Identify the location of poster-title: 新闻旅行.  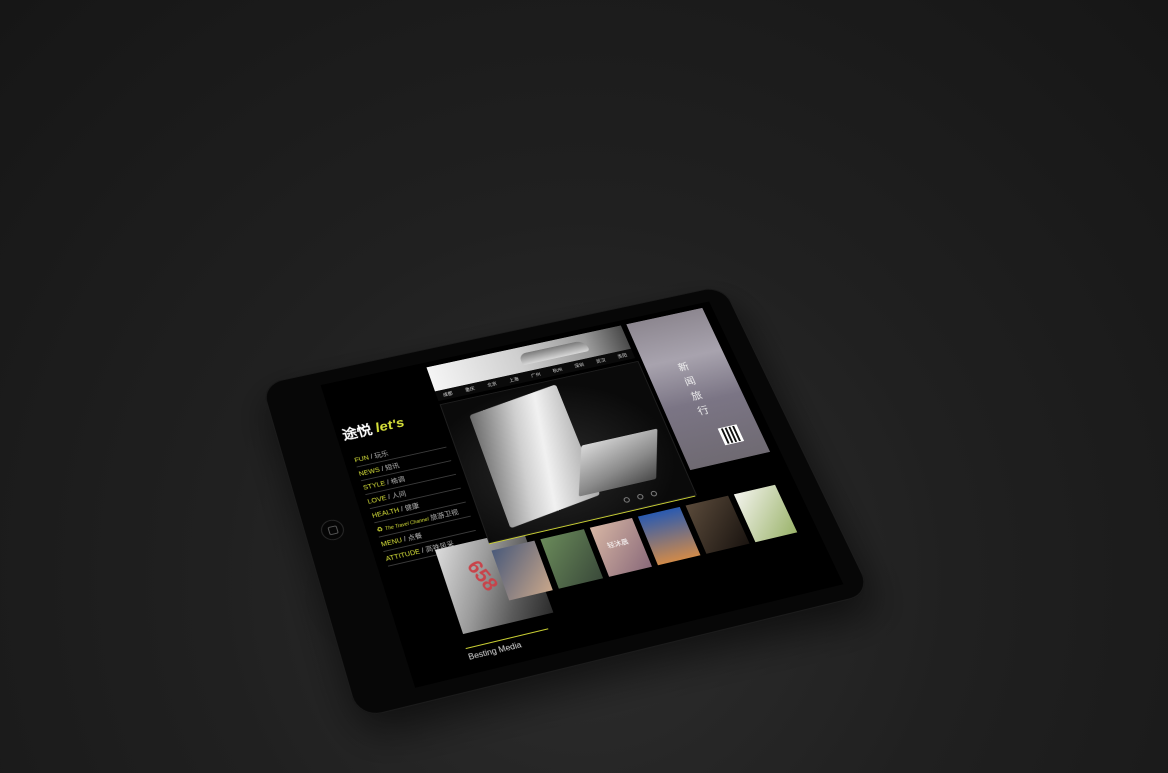
(693, 389).